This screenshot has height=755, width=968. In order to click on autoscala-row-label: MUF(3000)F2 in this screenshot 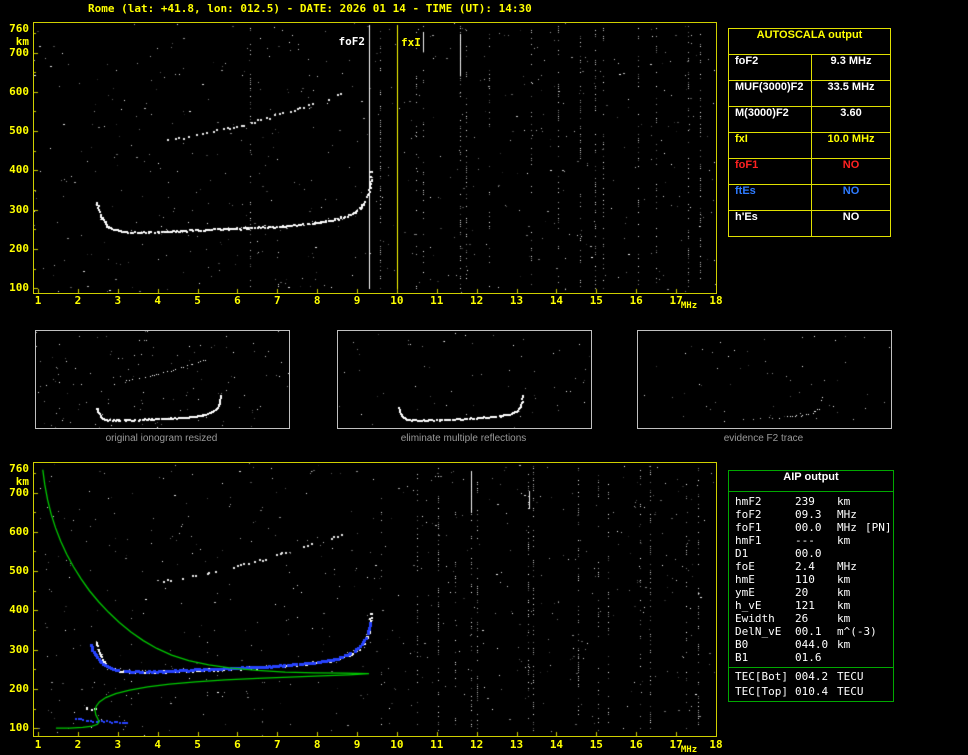, I will do `click(770, 93)`.